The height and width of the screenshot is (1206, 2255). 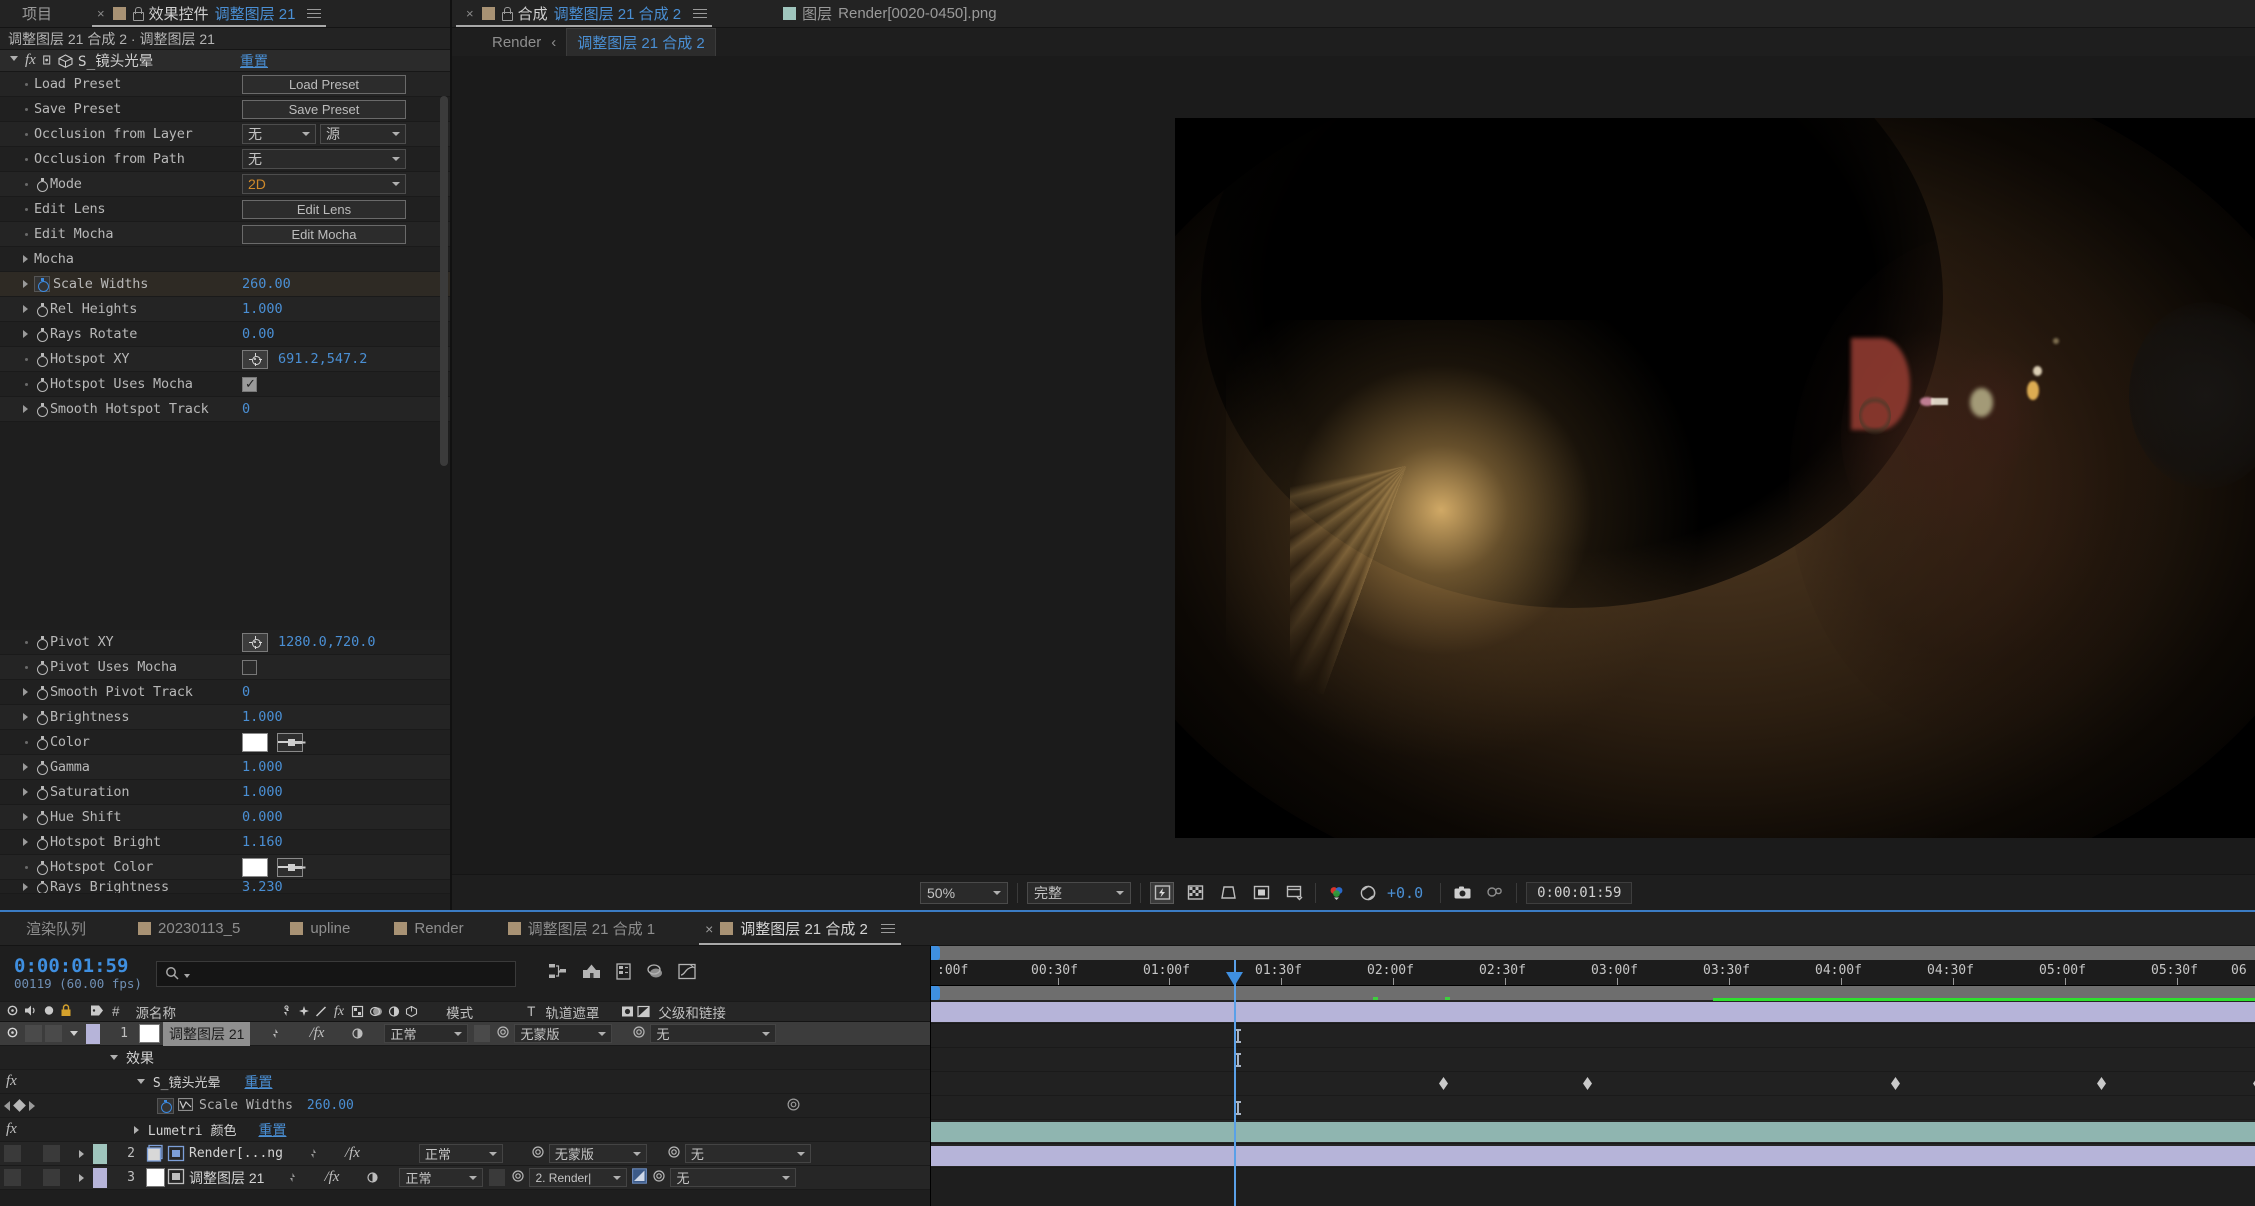 I want to click on param-row-scale-widths: Scale Widths 260.00, so click(x=225, y=284).